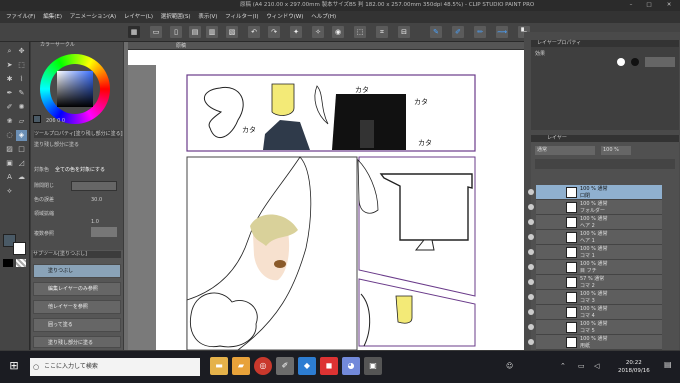 The width and height of the screenshot is (680, 383). I want to click on export-icon: ▧, so click(232, 32).